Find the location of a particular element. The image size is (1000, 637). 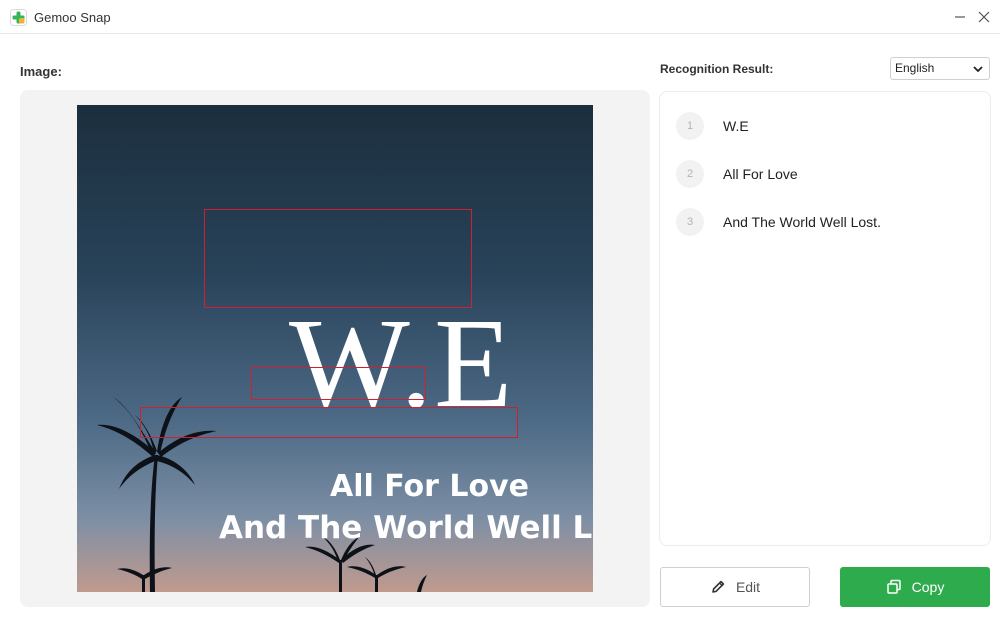

result-item: 3 And The World Well Lost. is located at coordinates (826, 222).